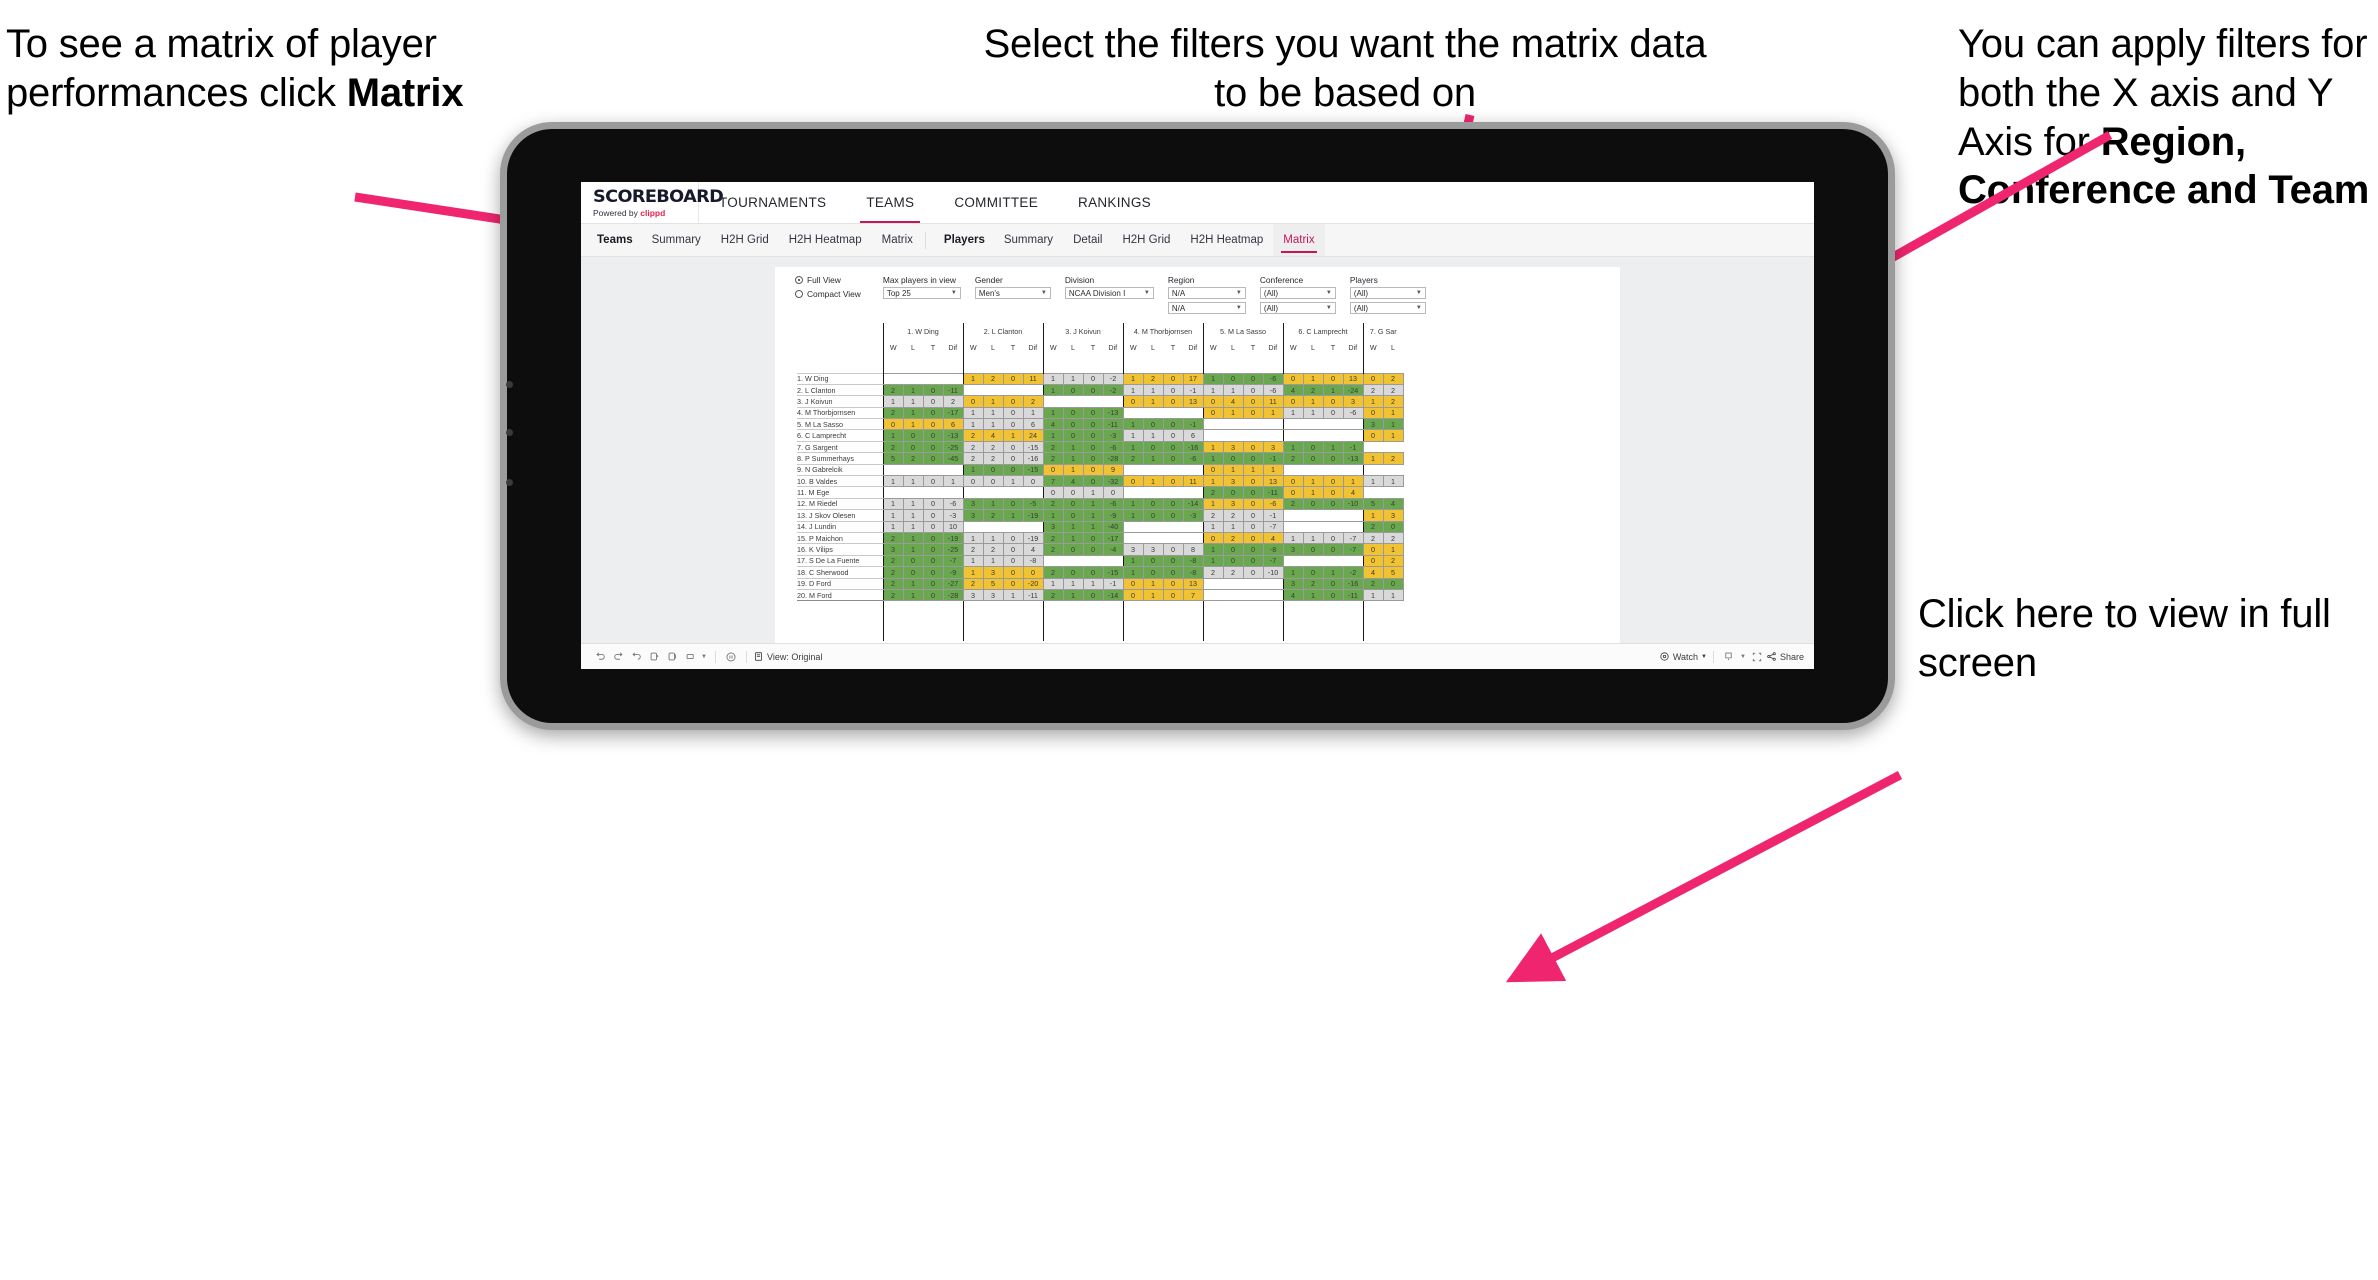  What do you see at coordinates (825, 240) in the screenshot?
I see `teams-tab-h2h-heatmap: H2H Heatmap` at bounding box center [825, 240].